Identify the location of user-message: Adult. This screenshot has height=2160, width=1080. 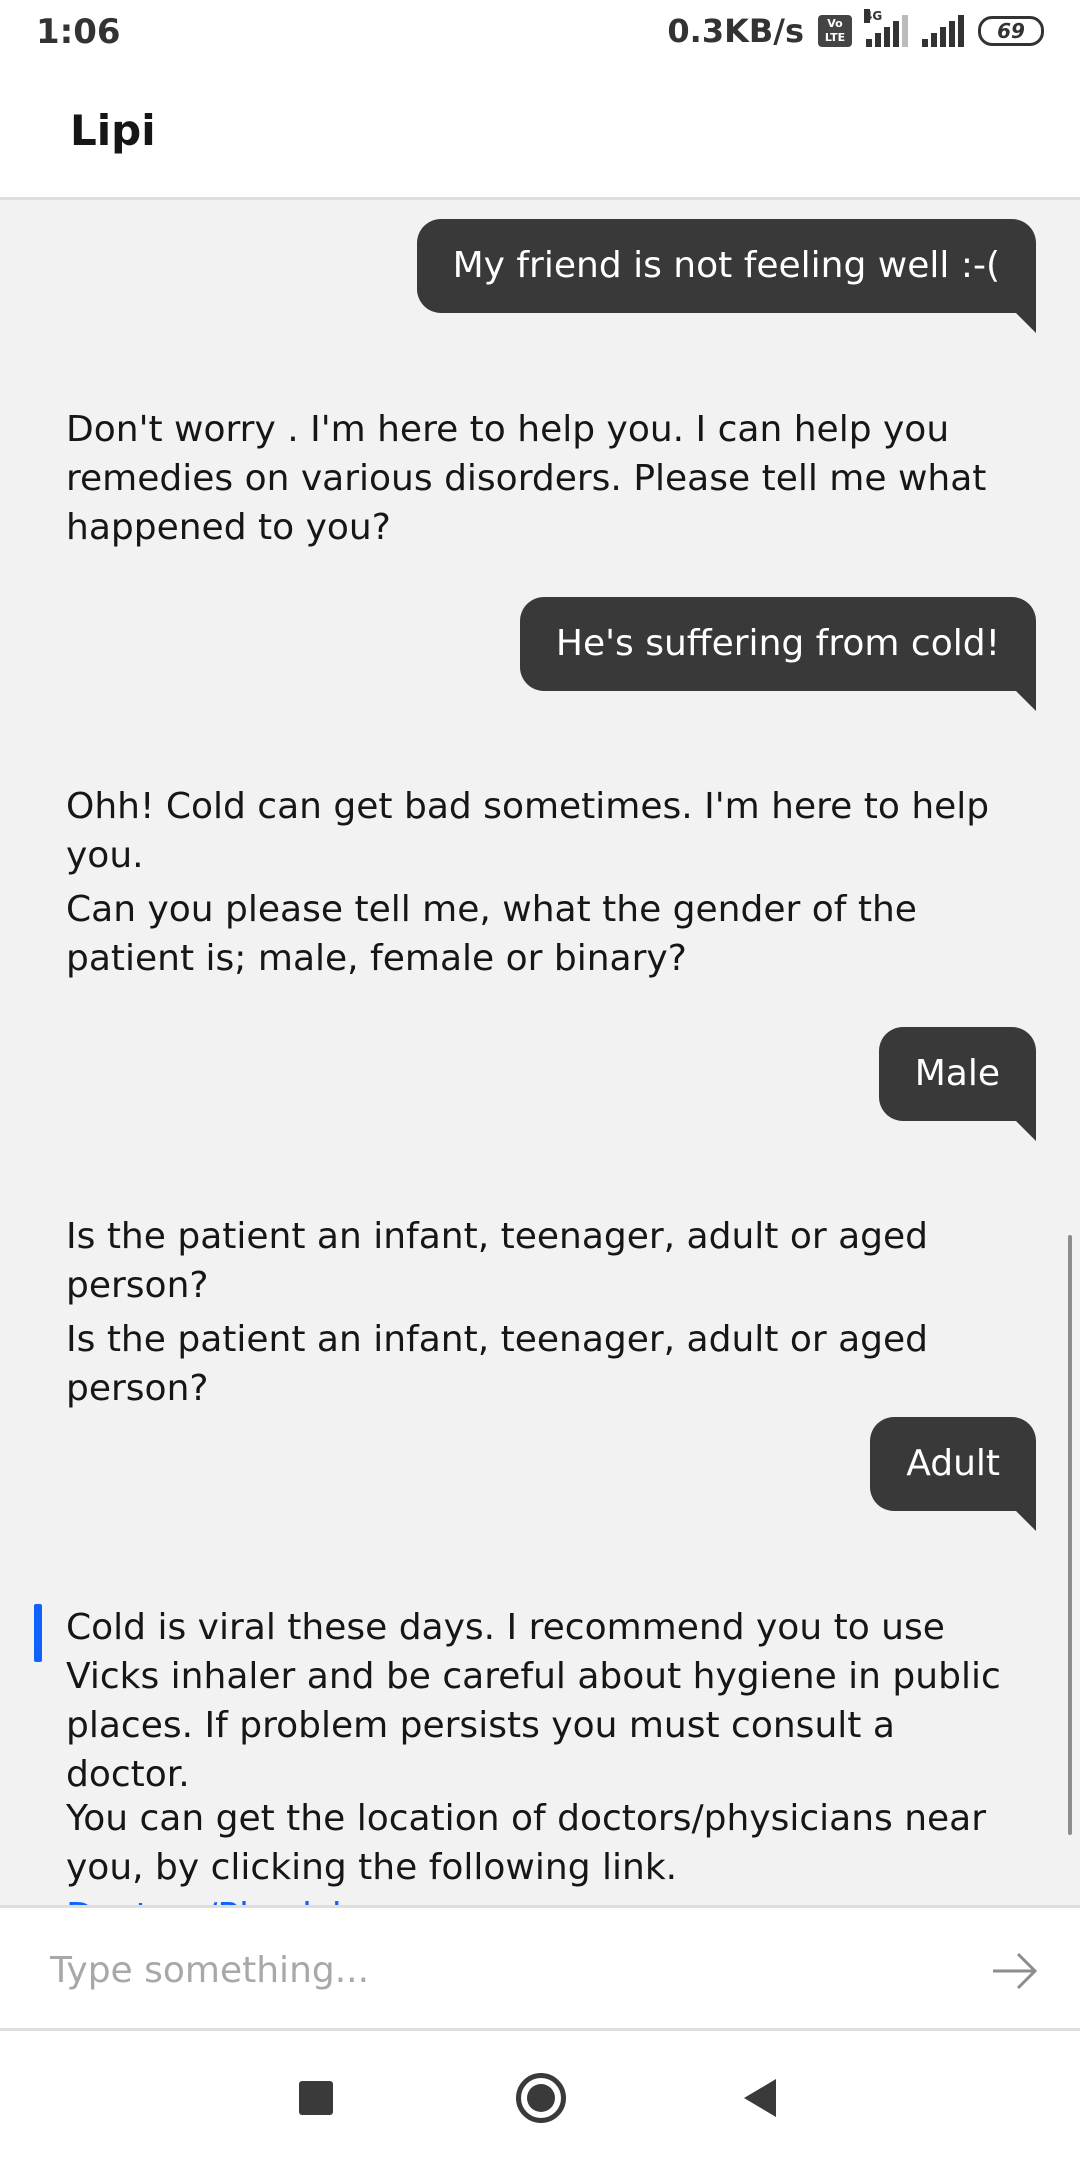
(953, 1474).